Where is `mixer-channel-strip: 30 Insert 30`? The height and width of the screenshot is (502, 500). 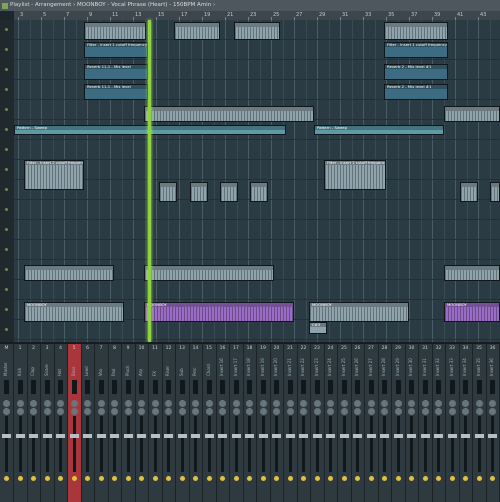
mixer-channel-strip: 30 Insert 30 is located at coordinates (412, 423).